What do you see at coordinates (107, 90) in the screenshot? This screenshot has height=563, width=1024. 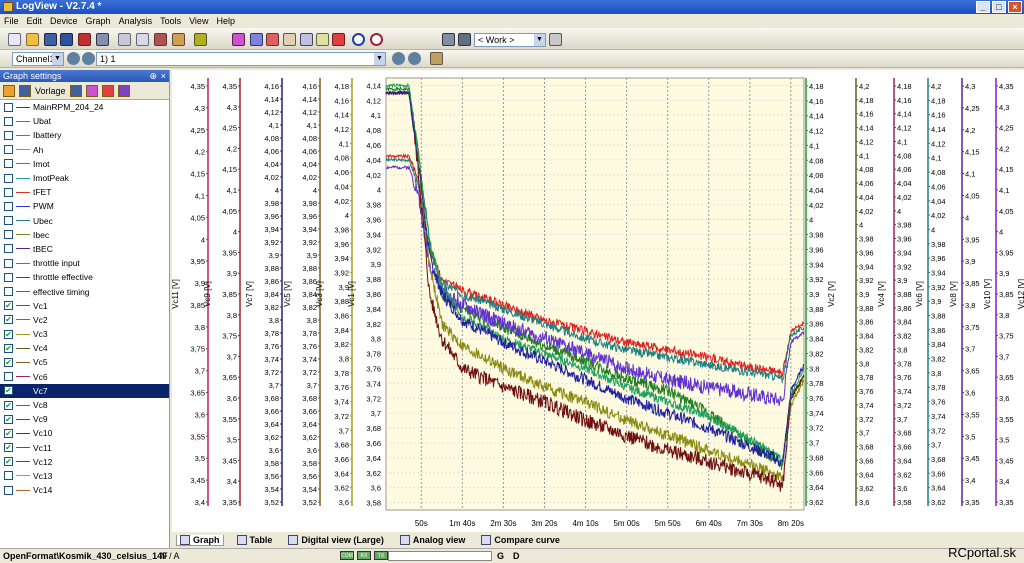 I see `grid-icon` at bounding box center [107, 90].